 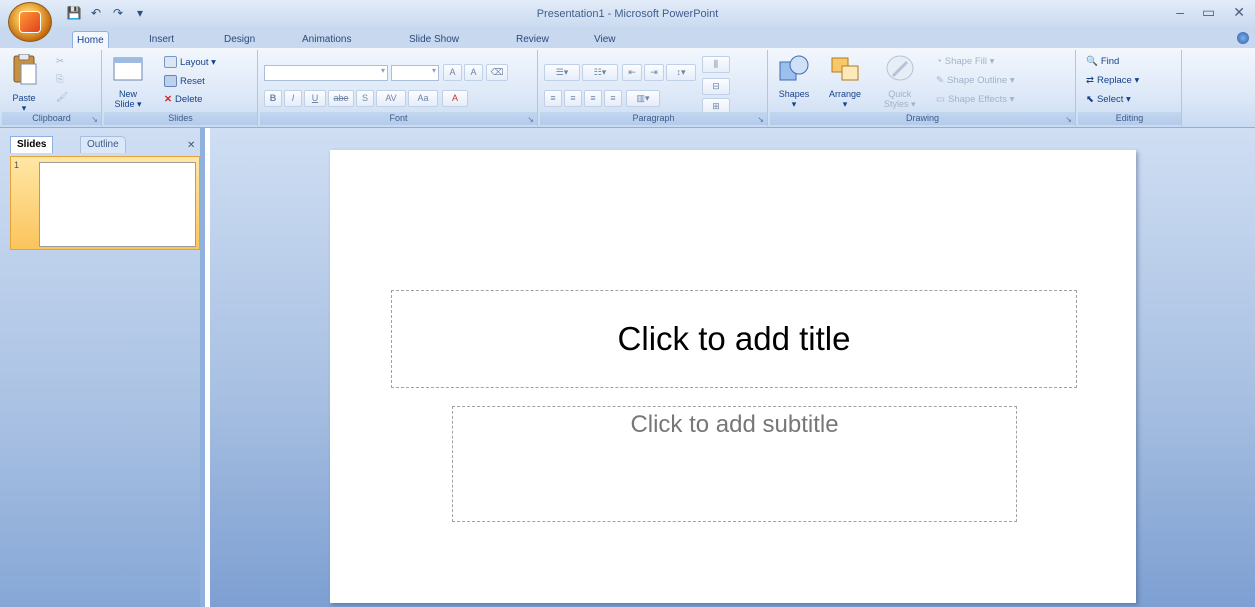 What do you see at coordinates (681, 72) in the screenshot?
I see `line-spacing-button: ↕▾` at bounding box center [681, 72].